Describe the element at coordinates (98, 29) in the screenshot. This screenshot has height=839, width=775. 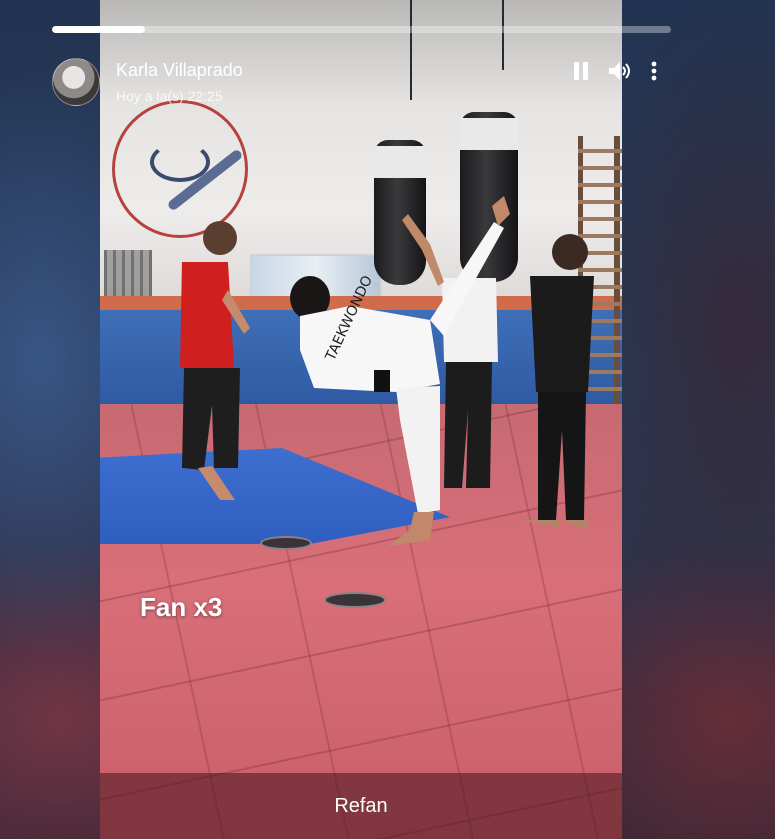
I see `story-progress-fill` at that location.